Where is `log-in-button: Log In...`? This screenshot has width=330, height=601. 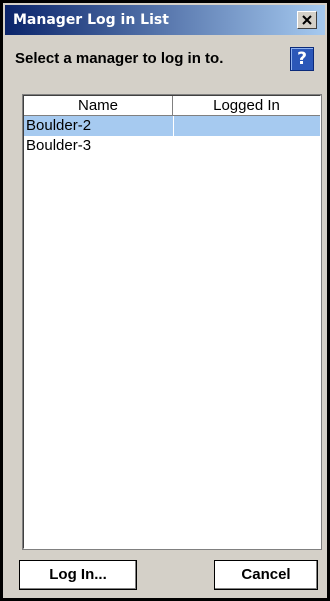 log-in-button: Log In... is located at coordinates (78, 575).